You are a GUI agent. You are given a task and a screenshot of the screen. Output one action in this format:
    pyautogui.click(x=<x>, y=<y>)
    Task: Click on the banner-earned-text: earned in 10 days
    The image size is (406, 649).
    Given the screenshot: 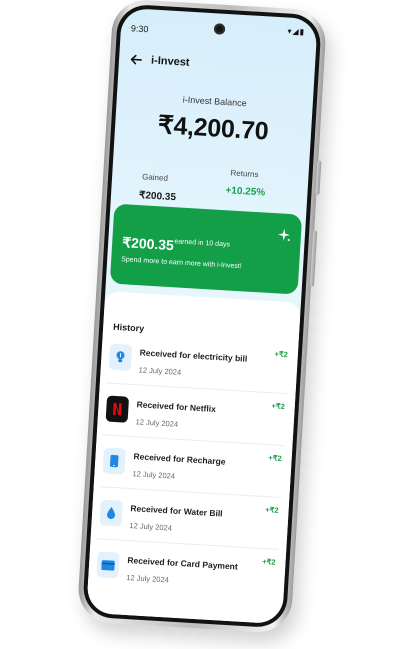 What is the action you would take?
    pyautogui.click(x=202, y=243)
    